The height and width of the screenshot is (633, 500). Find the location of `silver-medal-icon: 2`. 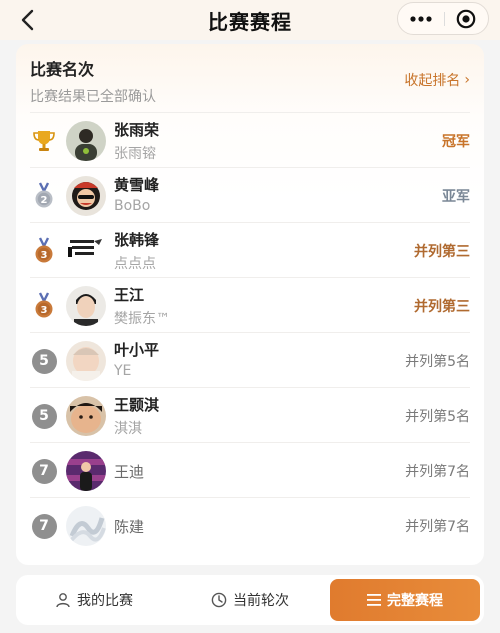

silver-medal-icon: 2 is located at coordinates (44, 196).